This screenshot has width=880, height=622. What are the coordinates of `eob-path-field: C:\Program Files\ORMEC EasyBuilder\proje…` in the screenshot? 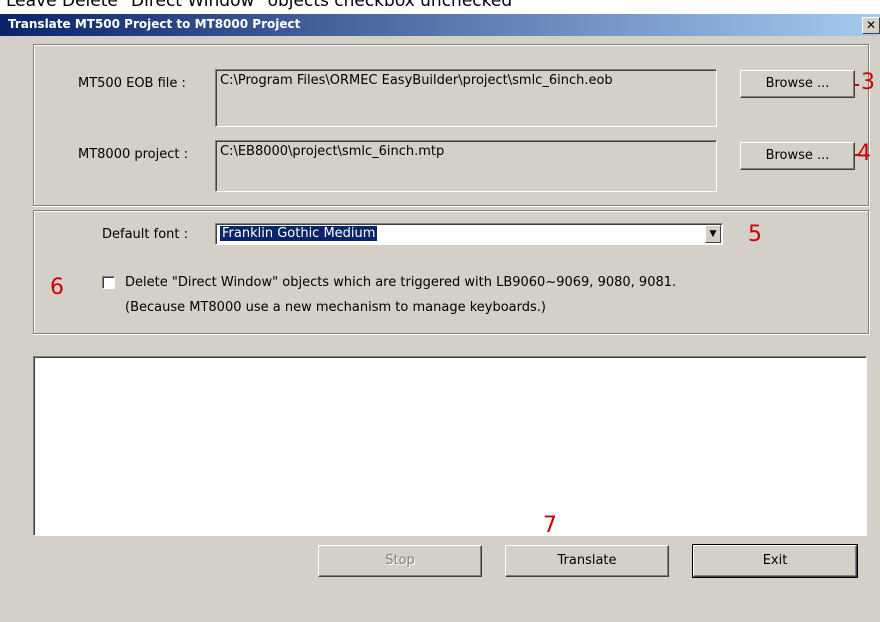 It's located at (466, 98).